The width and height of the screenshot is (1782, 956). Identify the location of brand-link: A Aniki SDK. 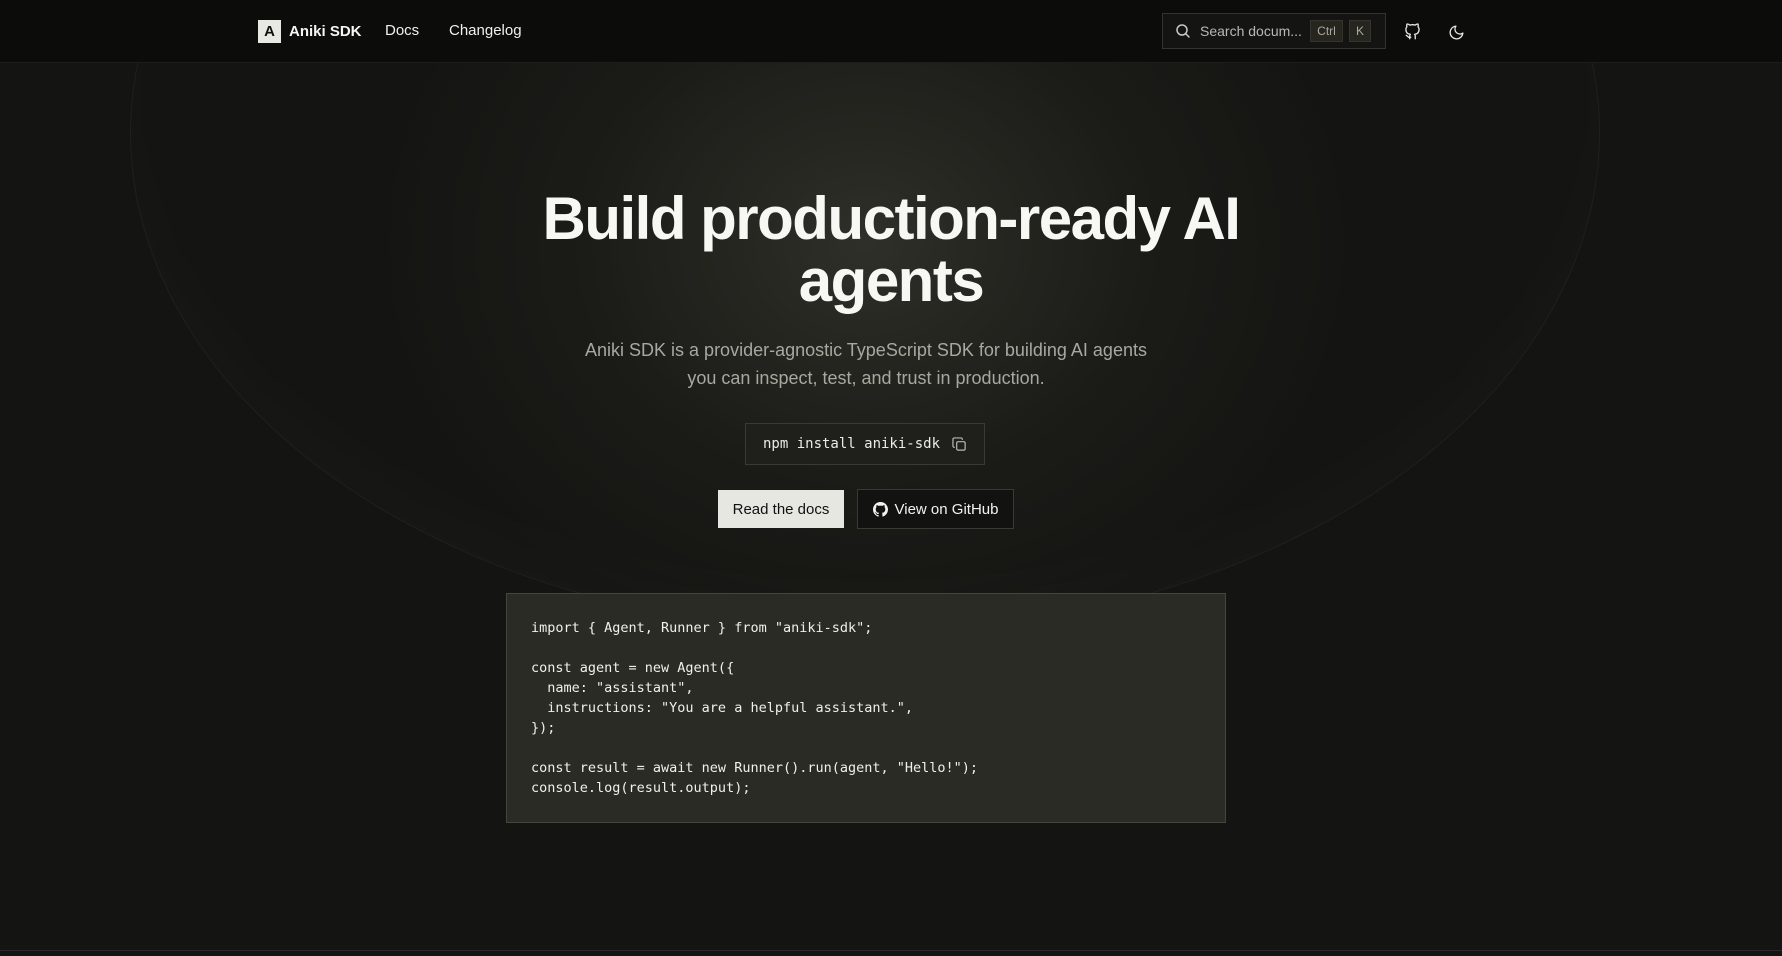
(310, 31).